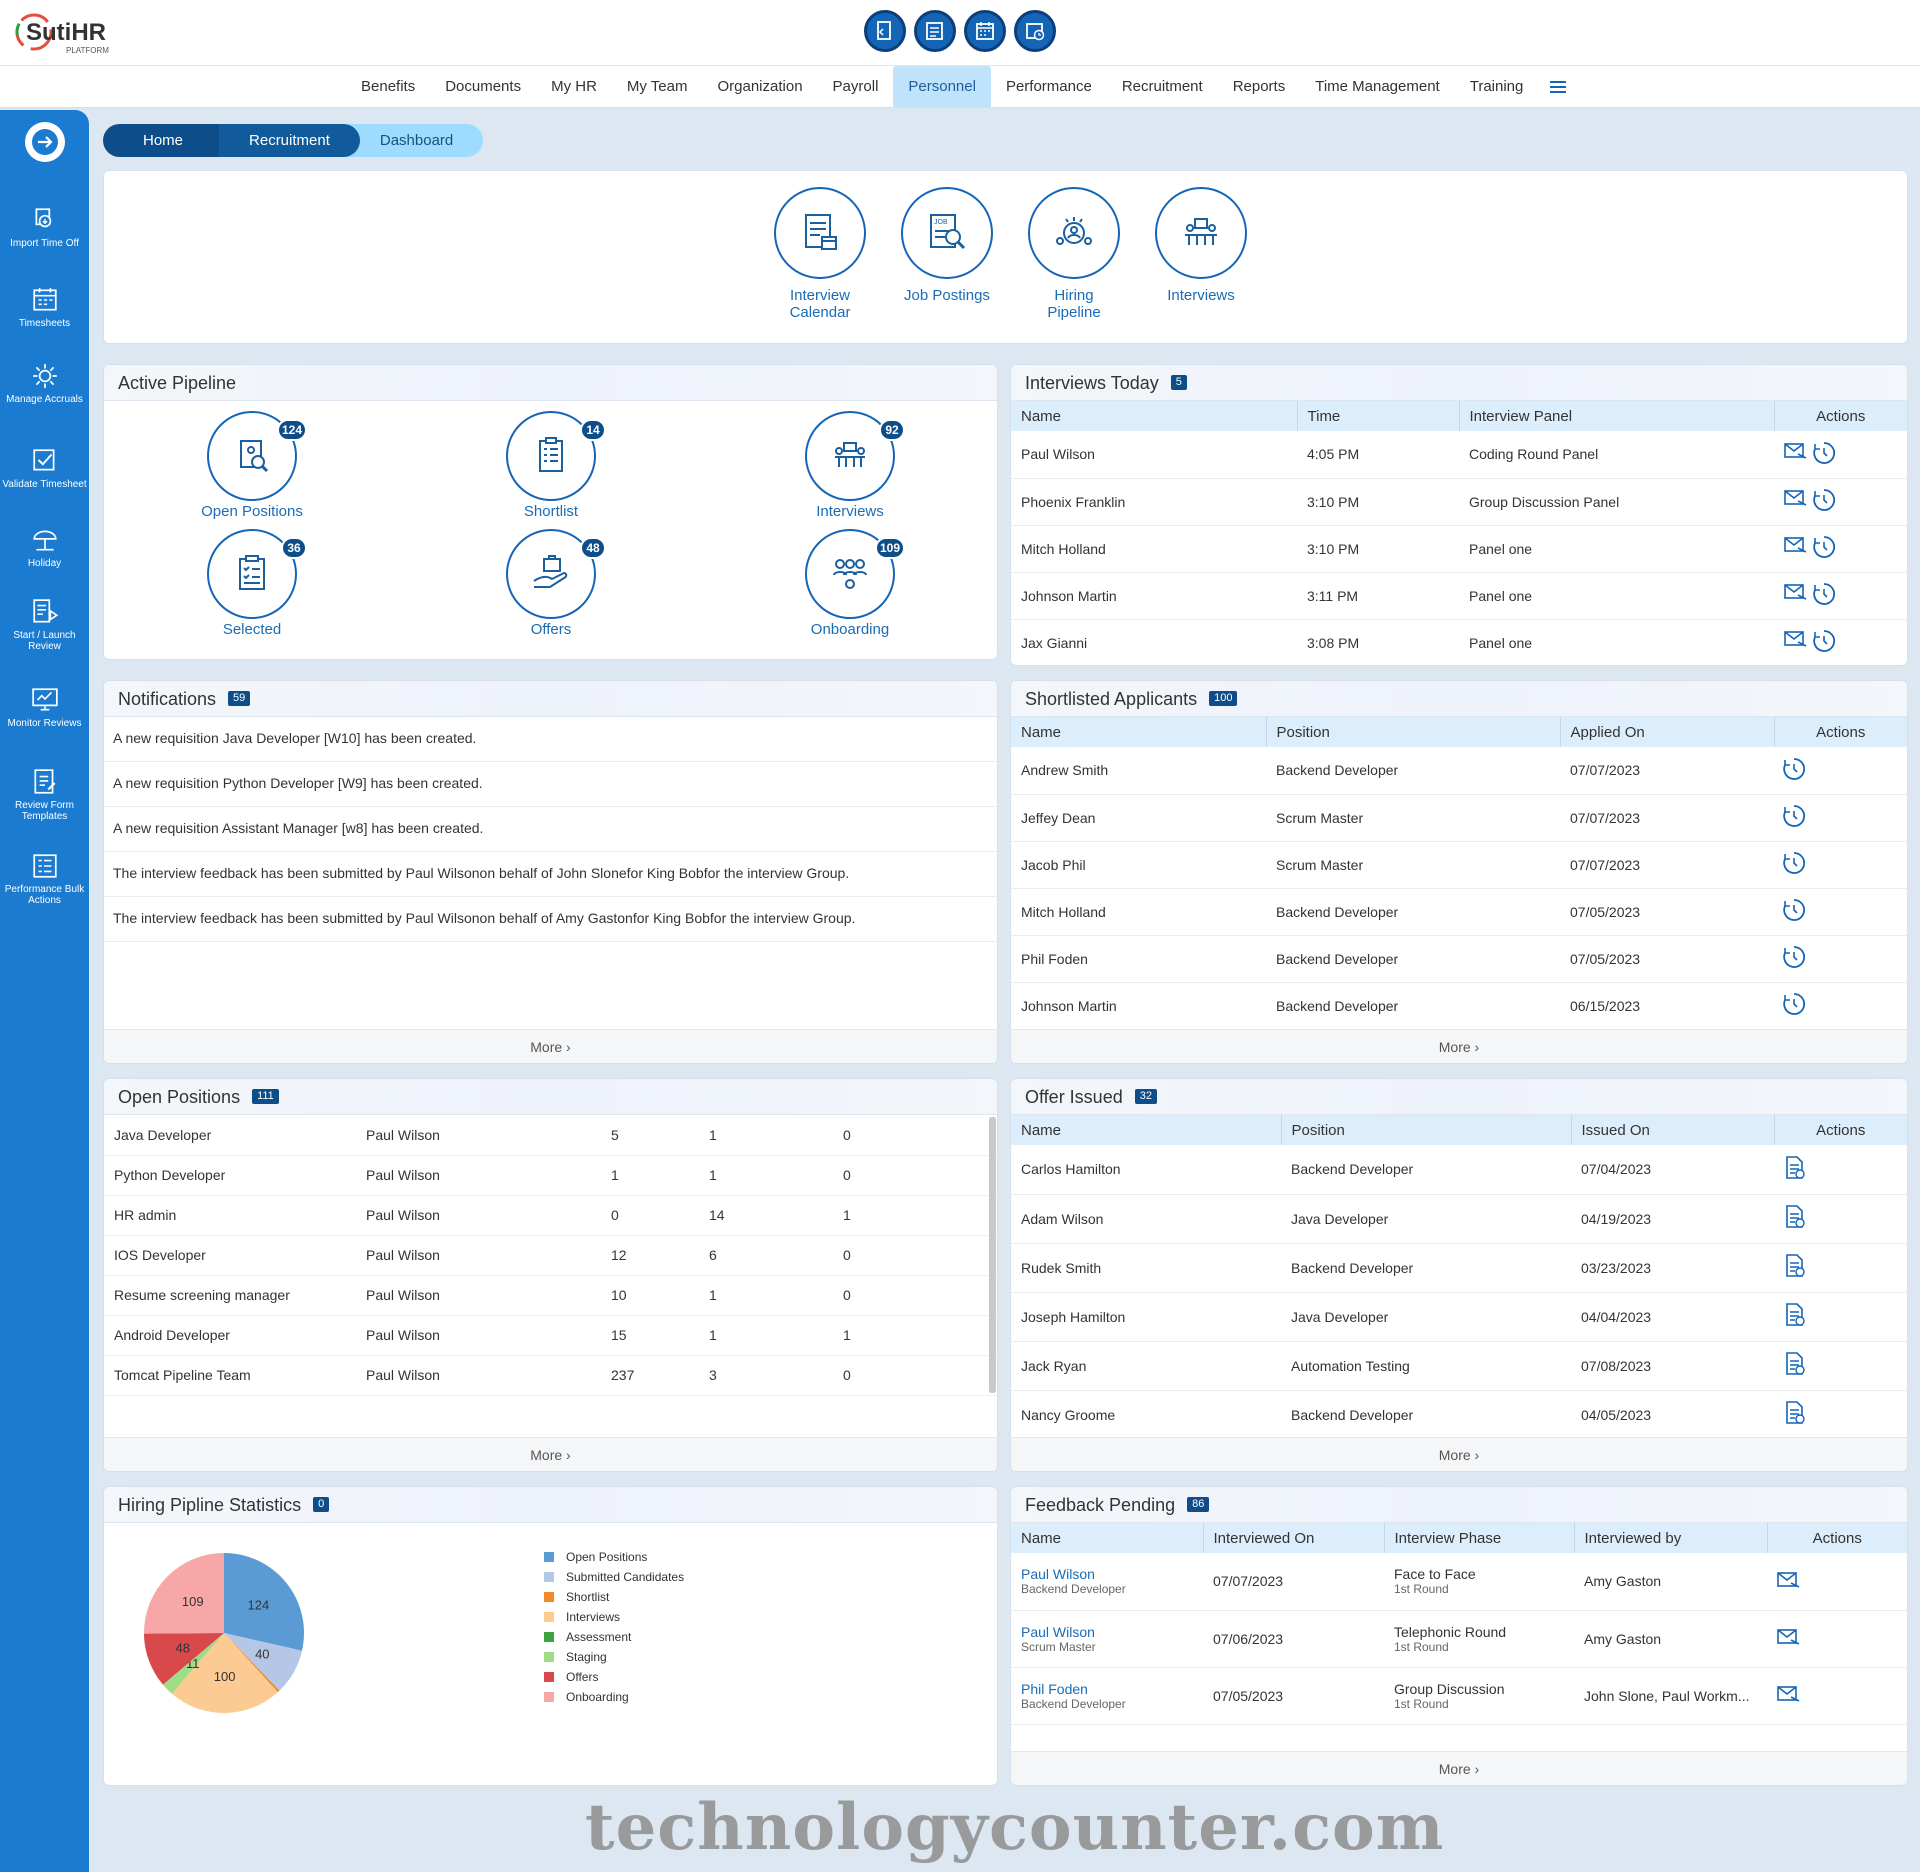  What do you see at coordinates (550, 1175) in the screenshot?
I see `table-row: Python Developer Paul Wilson 1 1 0` at bounding box center [550, 1175].